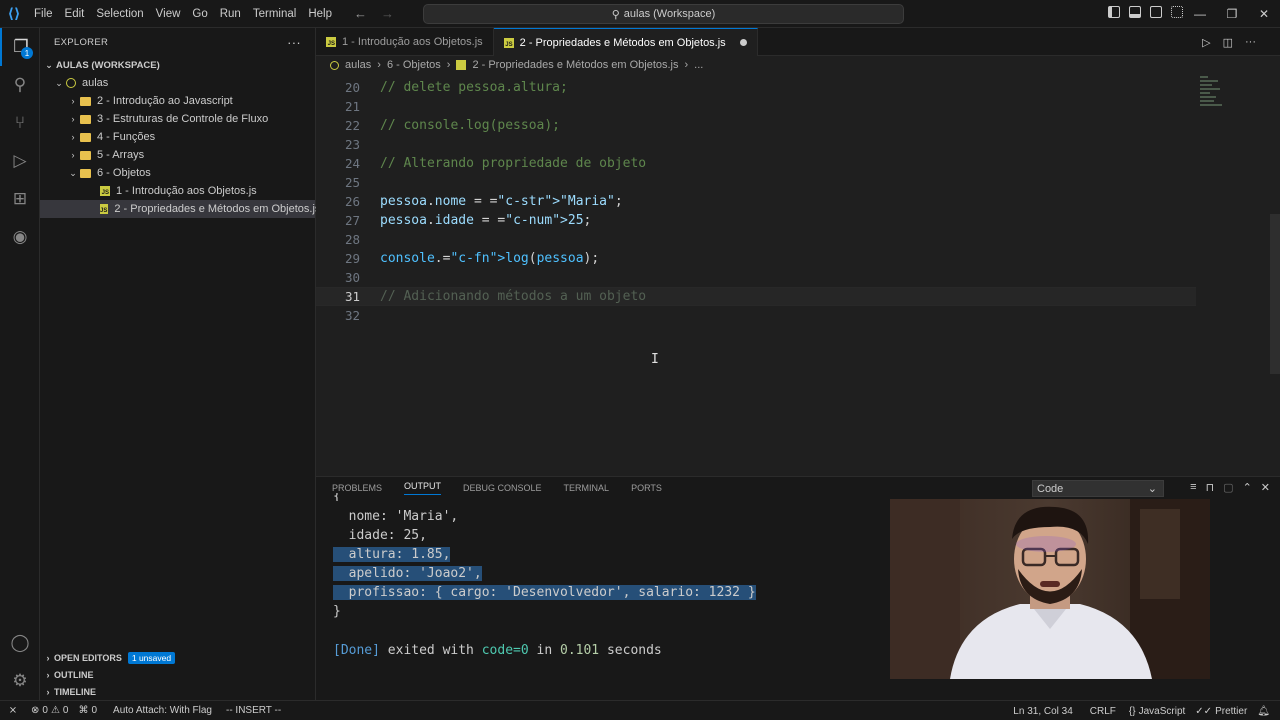 The width and height of the screenshot is (1280, 720). I want to click on prettier-status: ✓✓ Prettier, so click(1221, 711).